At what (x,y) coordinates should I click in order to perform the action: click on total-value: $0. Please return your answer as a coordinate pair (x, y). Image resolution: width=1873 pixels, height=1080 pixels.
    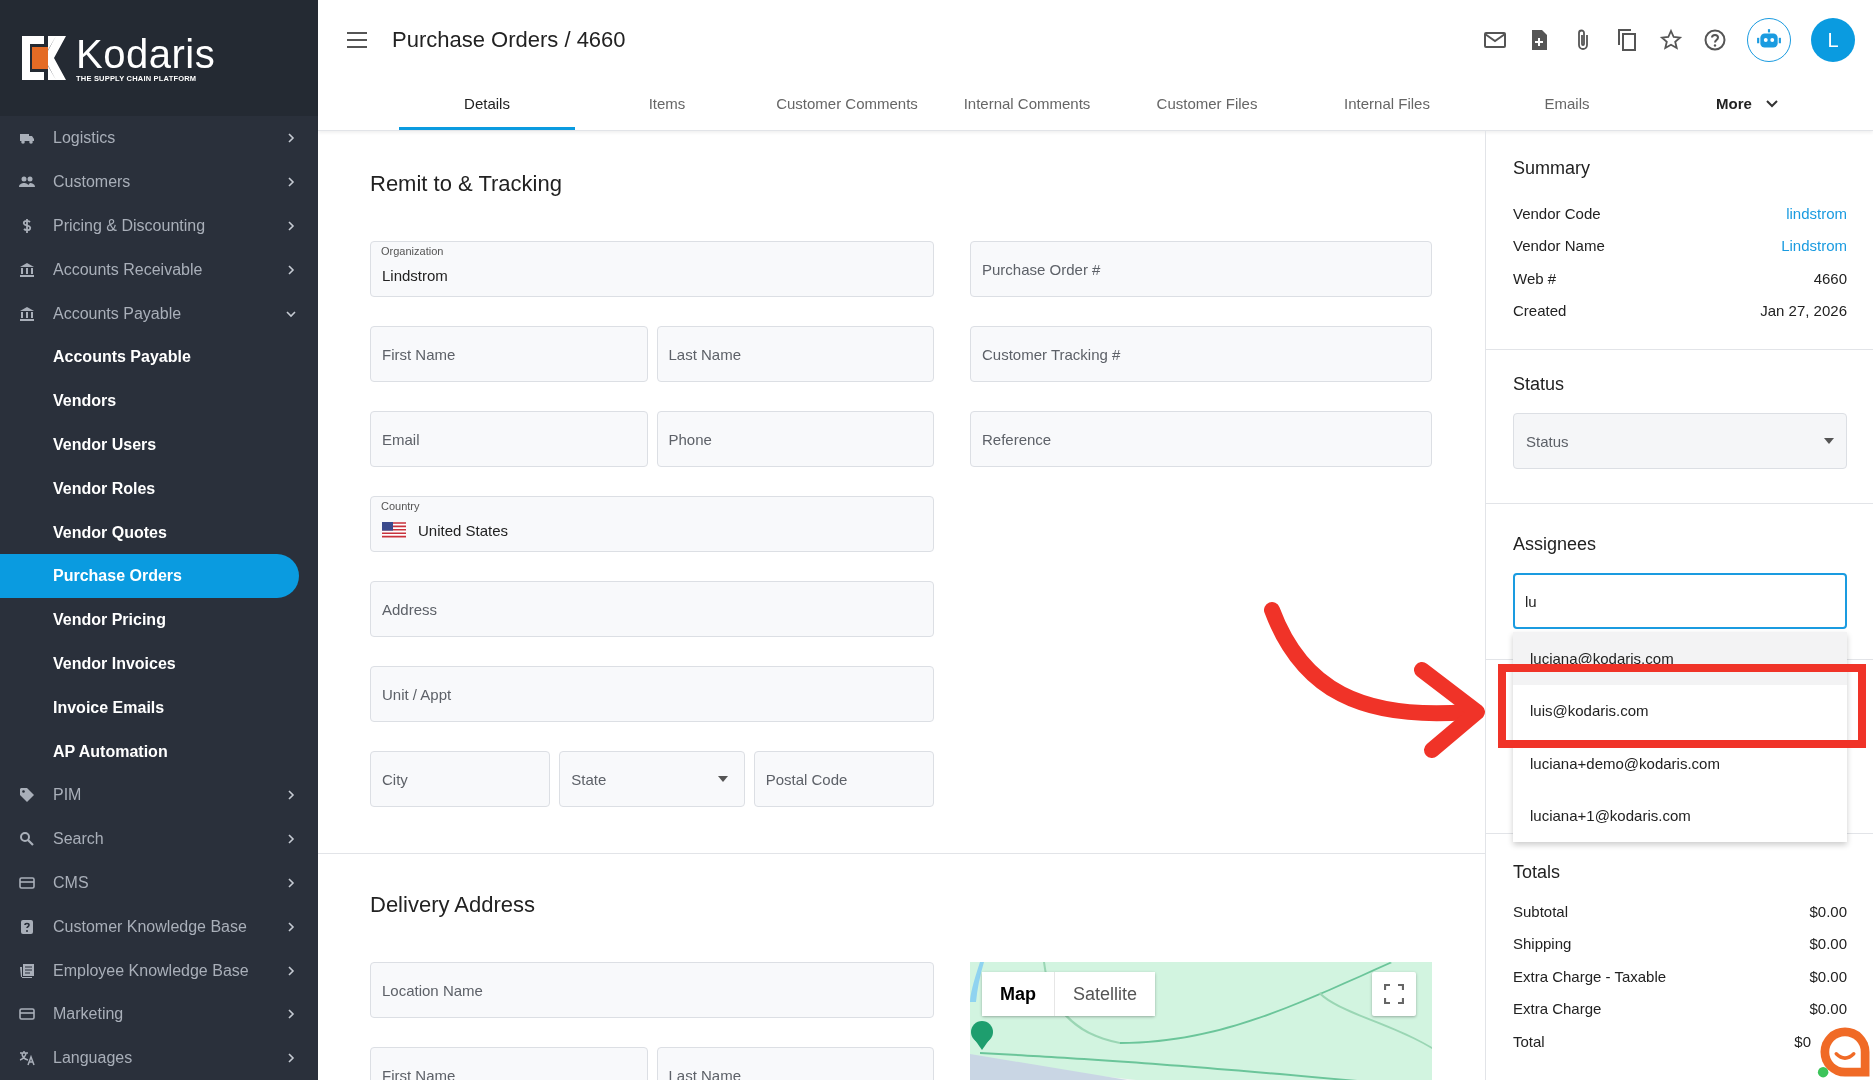
    Looking at the image, I should click on (1802, 1041).